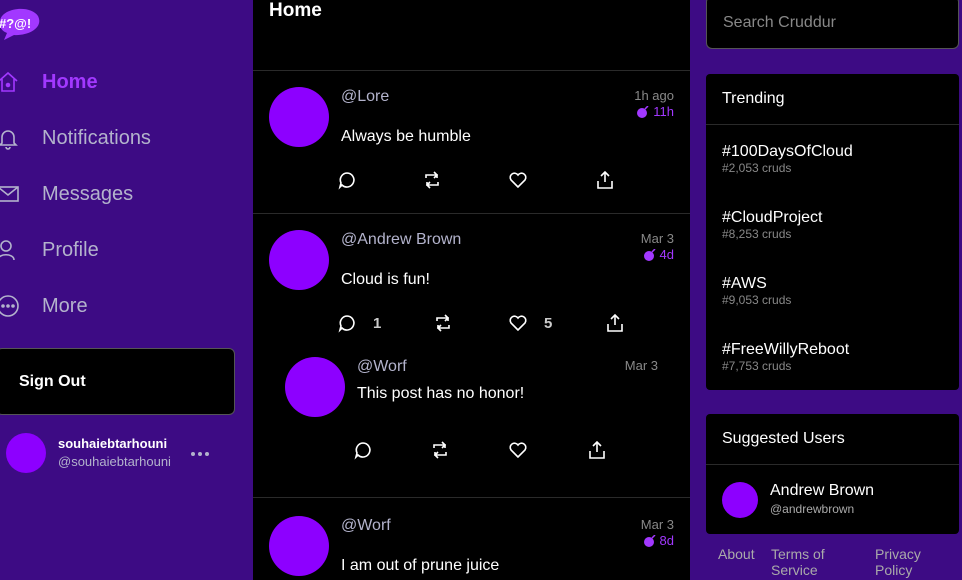  I want to click on post-item: @Worf Mar 3 This post has no honor!, so click(471, 419).